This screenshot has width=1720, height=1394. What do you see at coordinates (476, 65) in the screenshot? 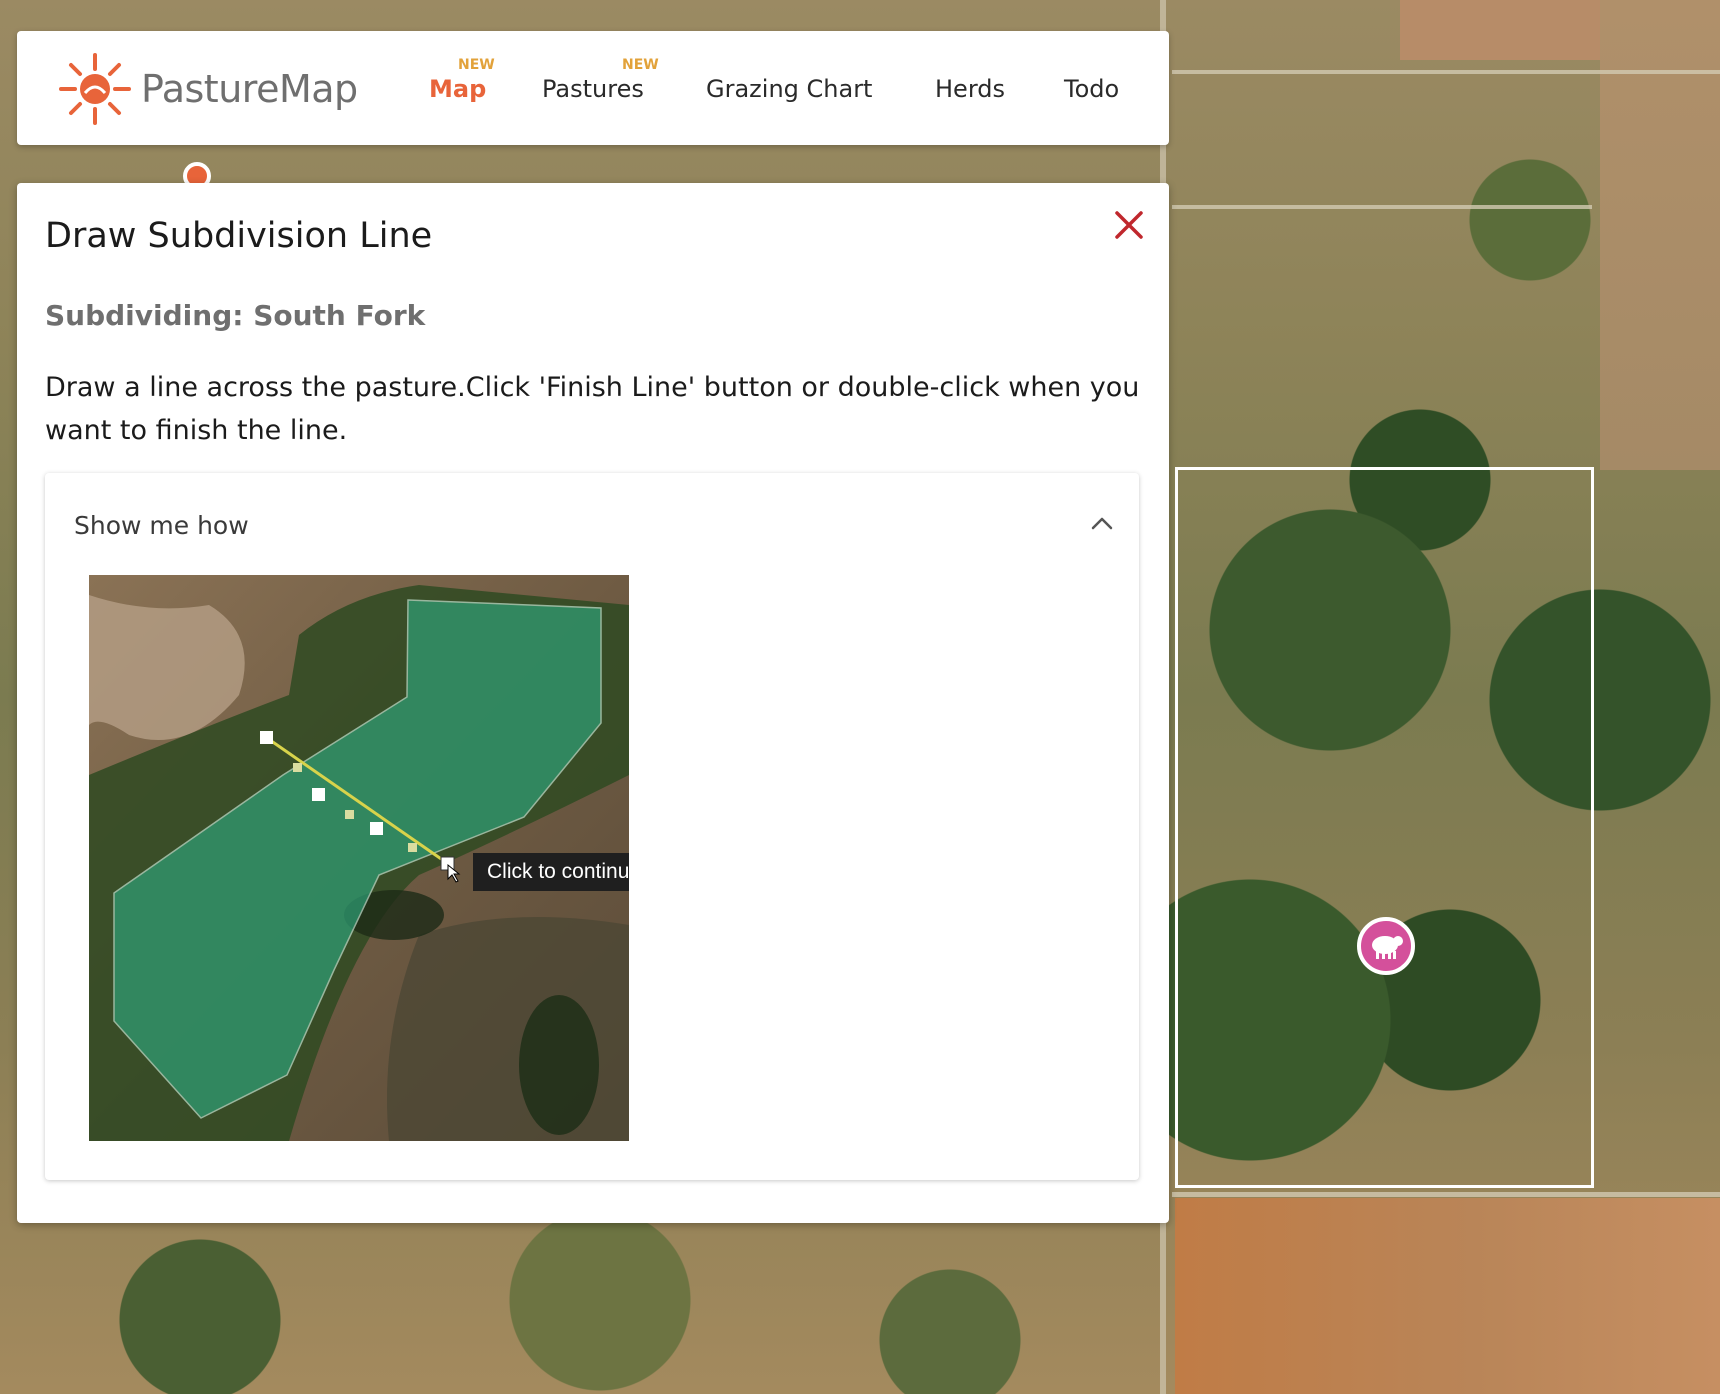
I see `nav-badge-map: NEW` at bounding box center [476, 65].